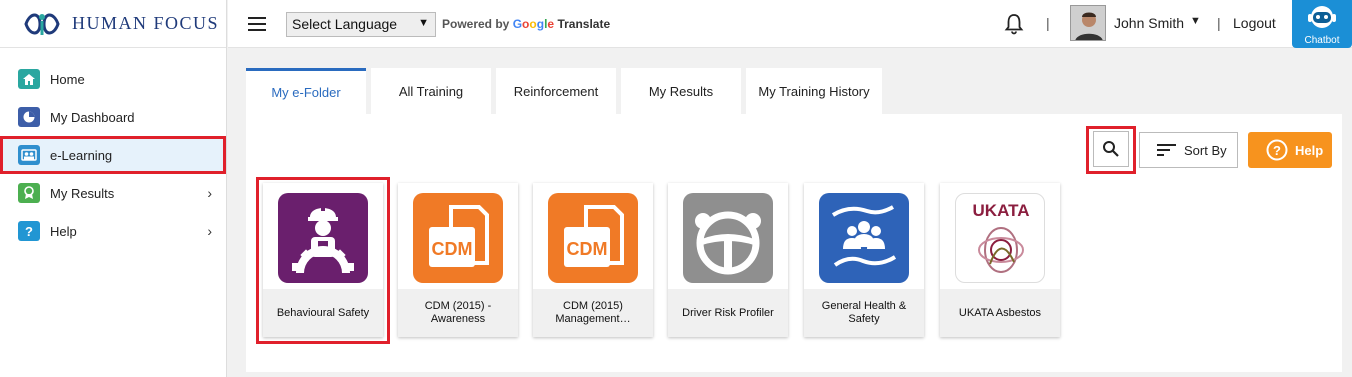 The height and width of the screenshot is (377, 1352). Describe the element at coordinates (1309, 150) in the screenshot. I see `help-label: Help` at that location.